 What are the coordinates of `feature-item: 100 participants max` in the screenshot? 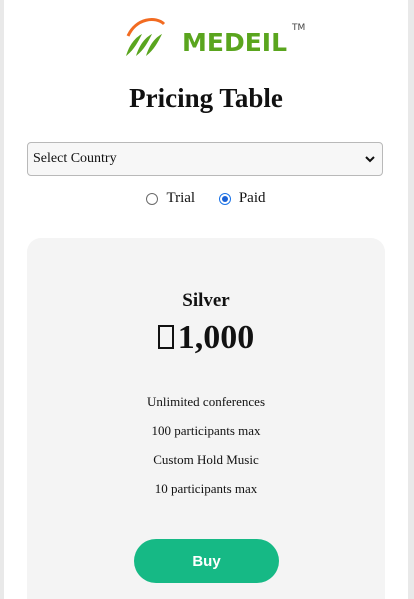 It's located at (206, 430).